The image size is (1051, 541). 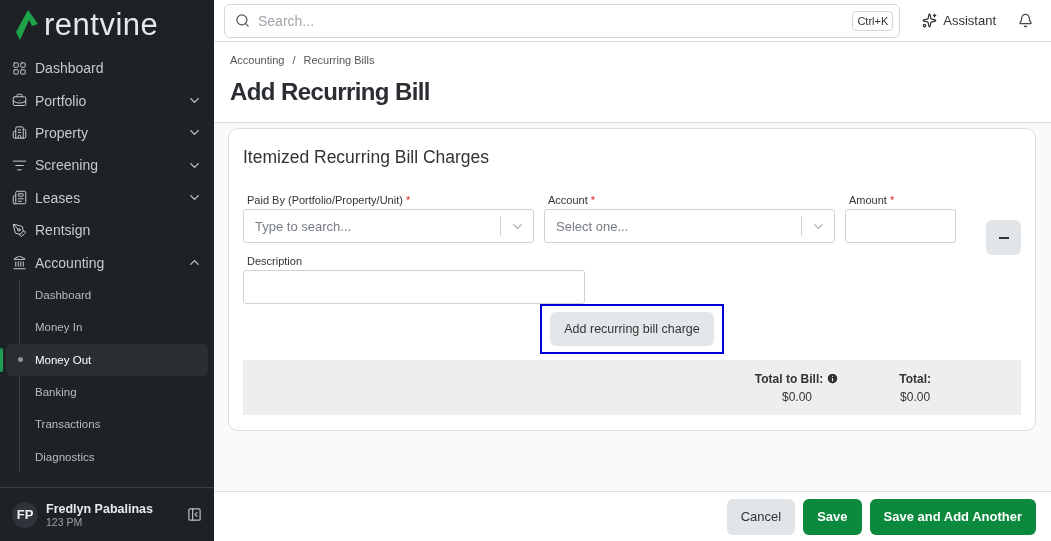 I want to click on breadcrumb-link: Recurring Bills, so click(x=339, y=60).